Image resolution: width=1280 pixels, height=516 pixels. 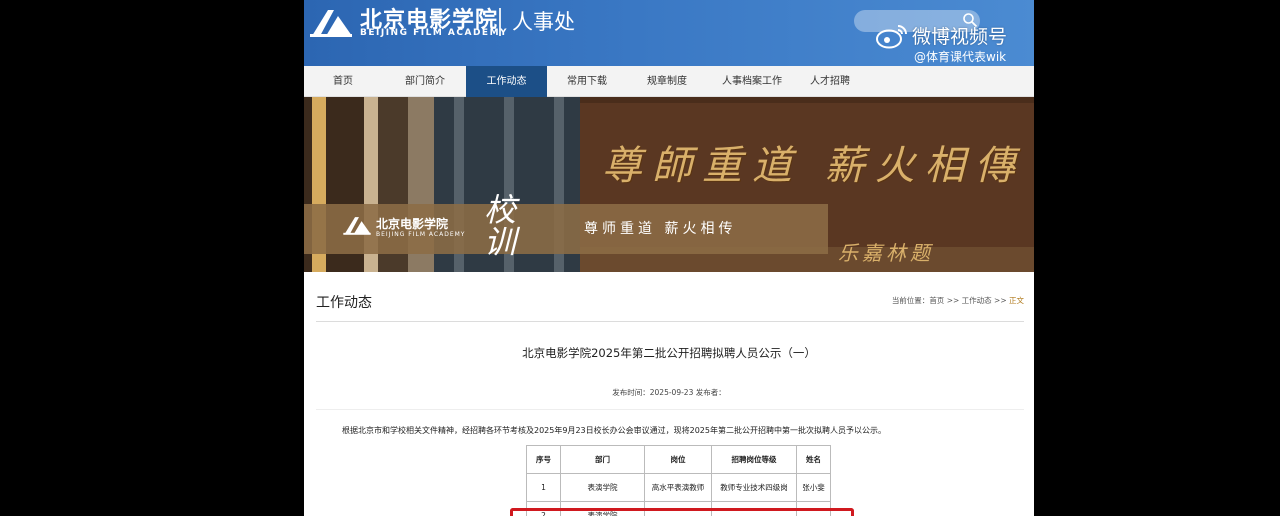 What do you see at coordinates (669, 353) in the screenshot?
I see `article-title: 北京电影学院2025年第二批公开招聘拟聘人员公示（一）` at bounding box center [669, 353].